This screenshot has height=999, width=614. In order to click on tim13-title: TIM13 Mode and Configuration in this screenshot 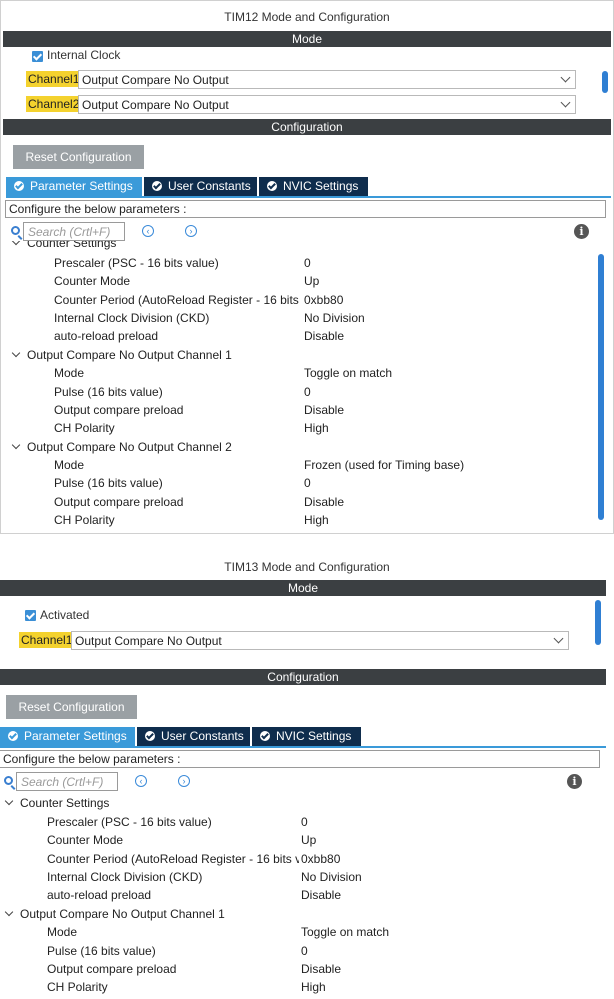, I will do `click(307, 567)`.